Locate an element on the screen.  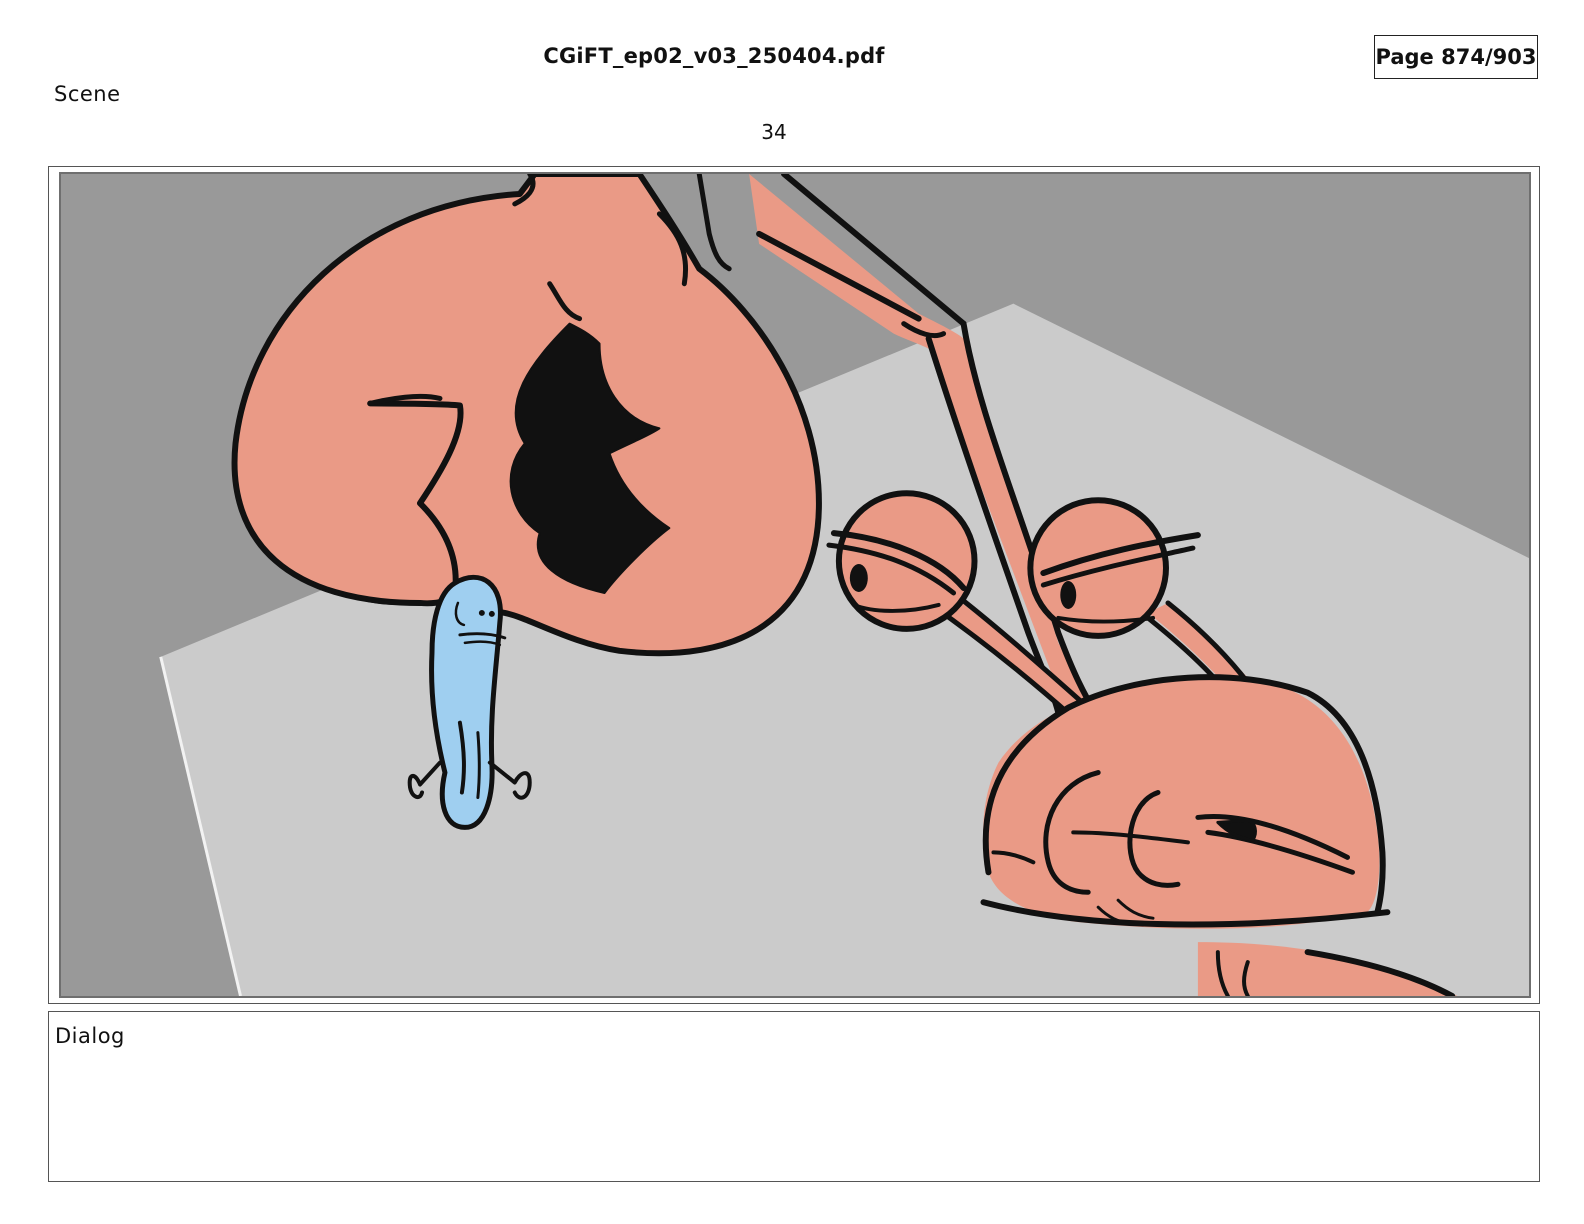
page-indicator: Page 874/903 is located at coordinates (1456, 57).